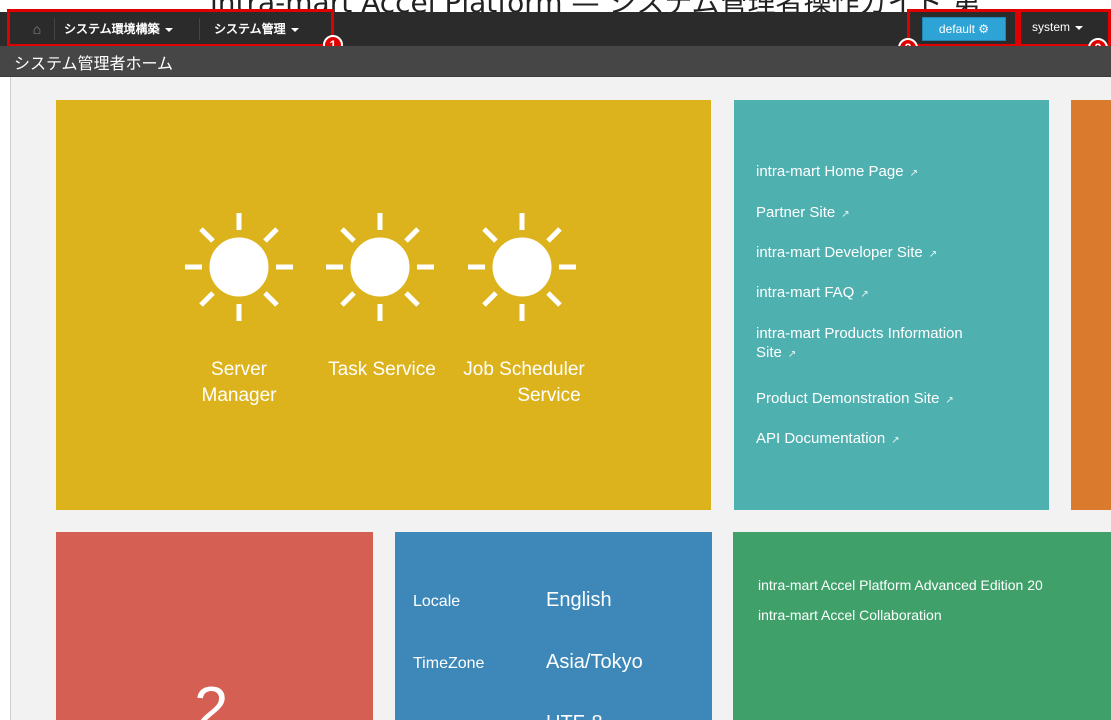 The height and width of the screenshot is (720, 1111). Describe the element at coordinates (94, 63) in the screenshot. I see `page-title: システム管理者ホーム` at that location.